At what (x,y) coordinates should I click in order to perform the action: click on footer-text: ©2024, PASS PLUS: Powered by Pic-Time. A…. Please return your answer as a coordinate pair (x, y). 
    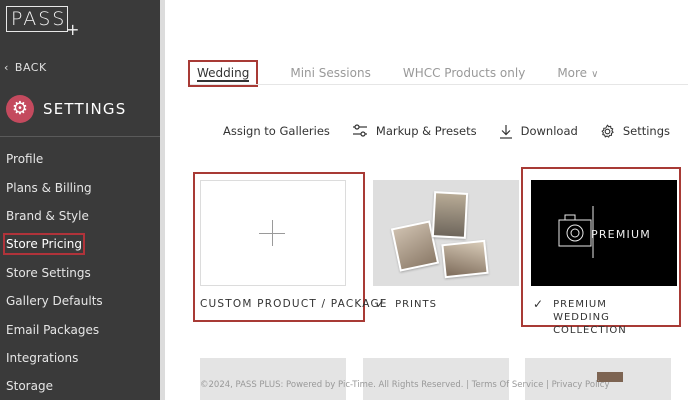
    Looking at the image, I should click on (405, 385).